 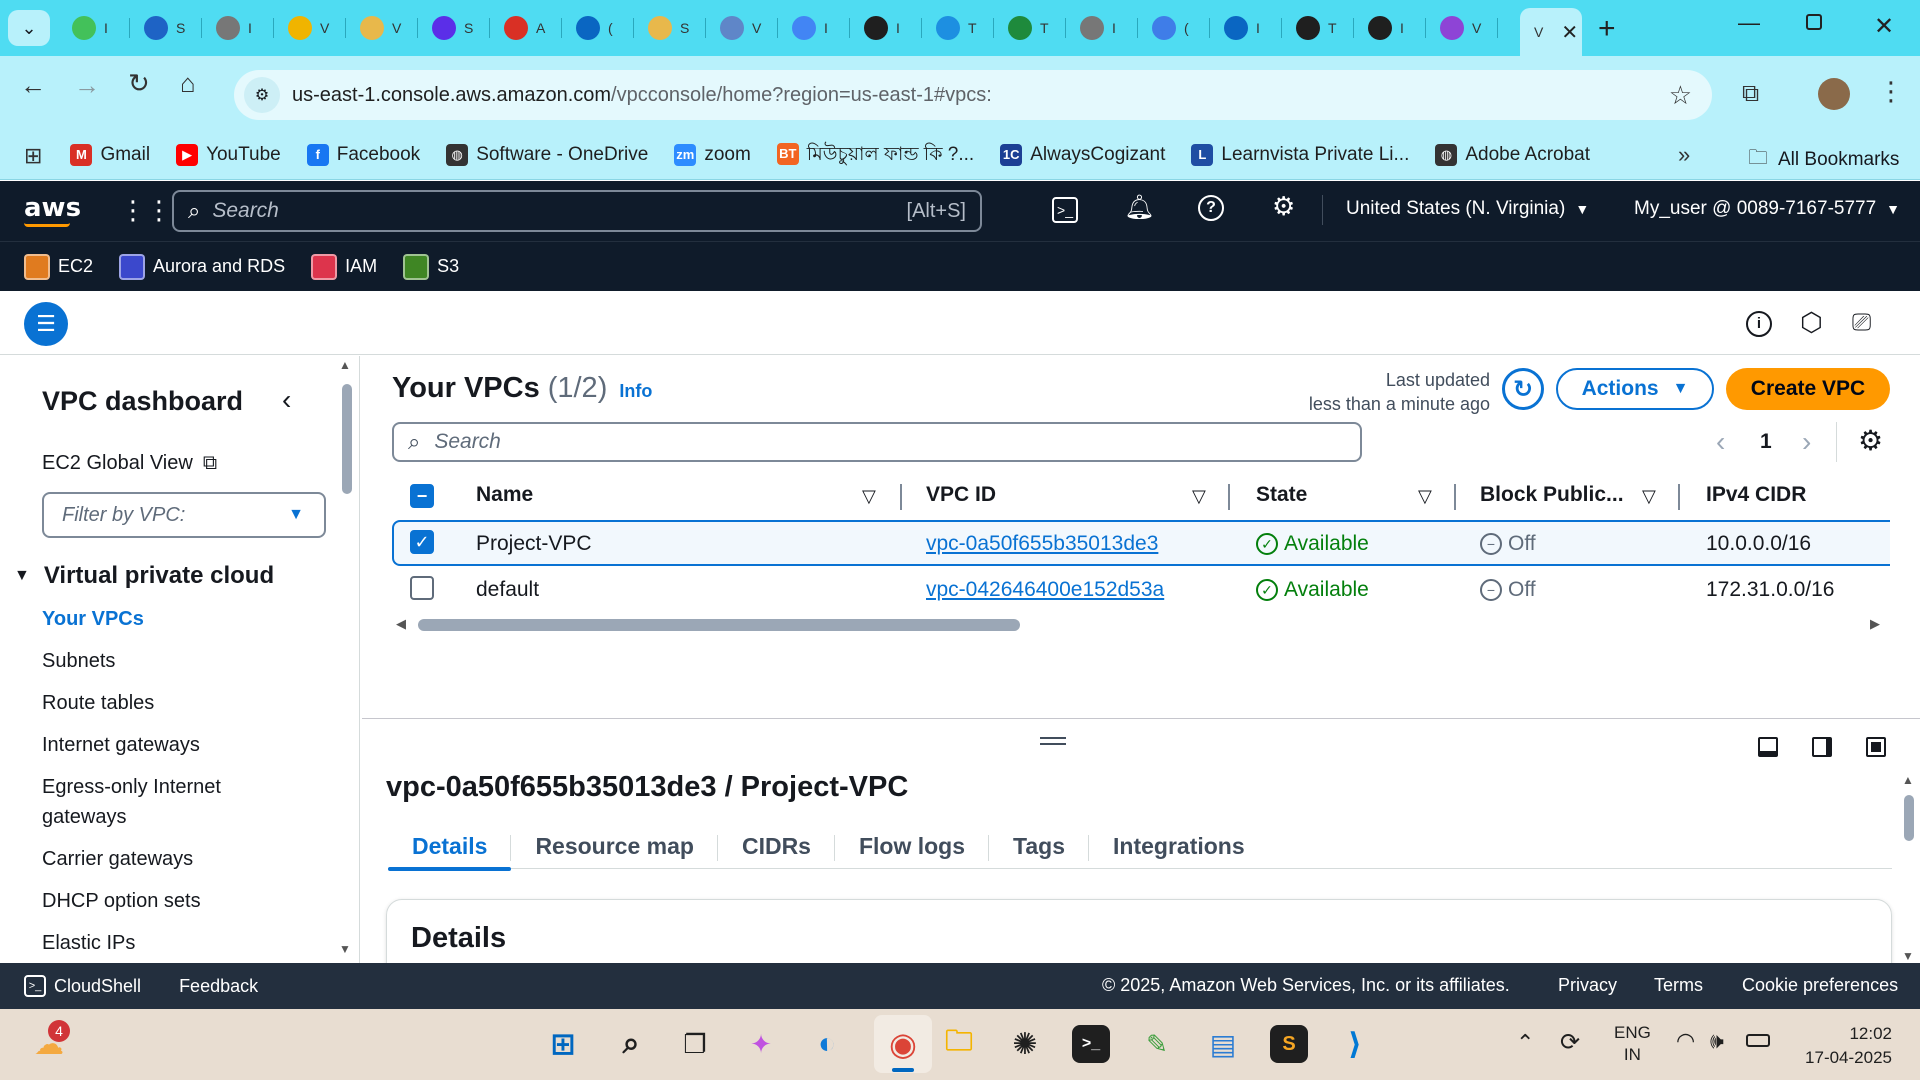 What do you see at coordinates (33, 156) in the screenshot?
I see `apps-grid-icon: ⊞` at bounding box center [33, 156].